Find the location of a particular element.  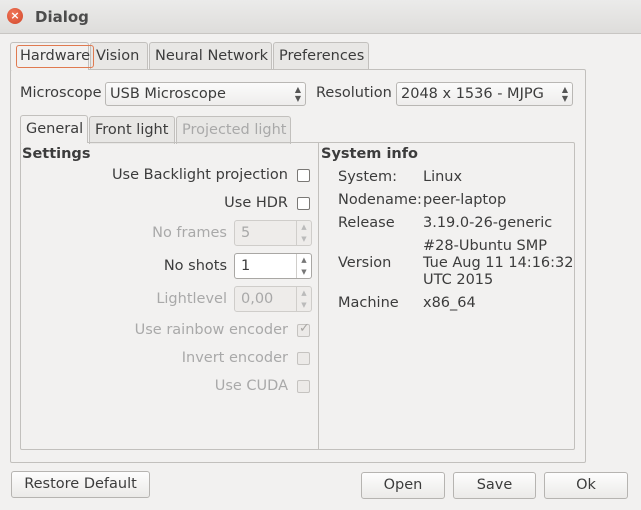

tab-label: Neural Network is located at coordinates (211, 56).